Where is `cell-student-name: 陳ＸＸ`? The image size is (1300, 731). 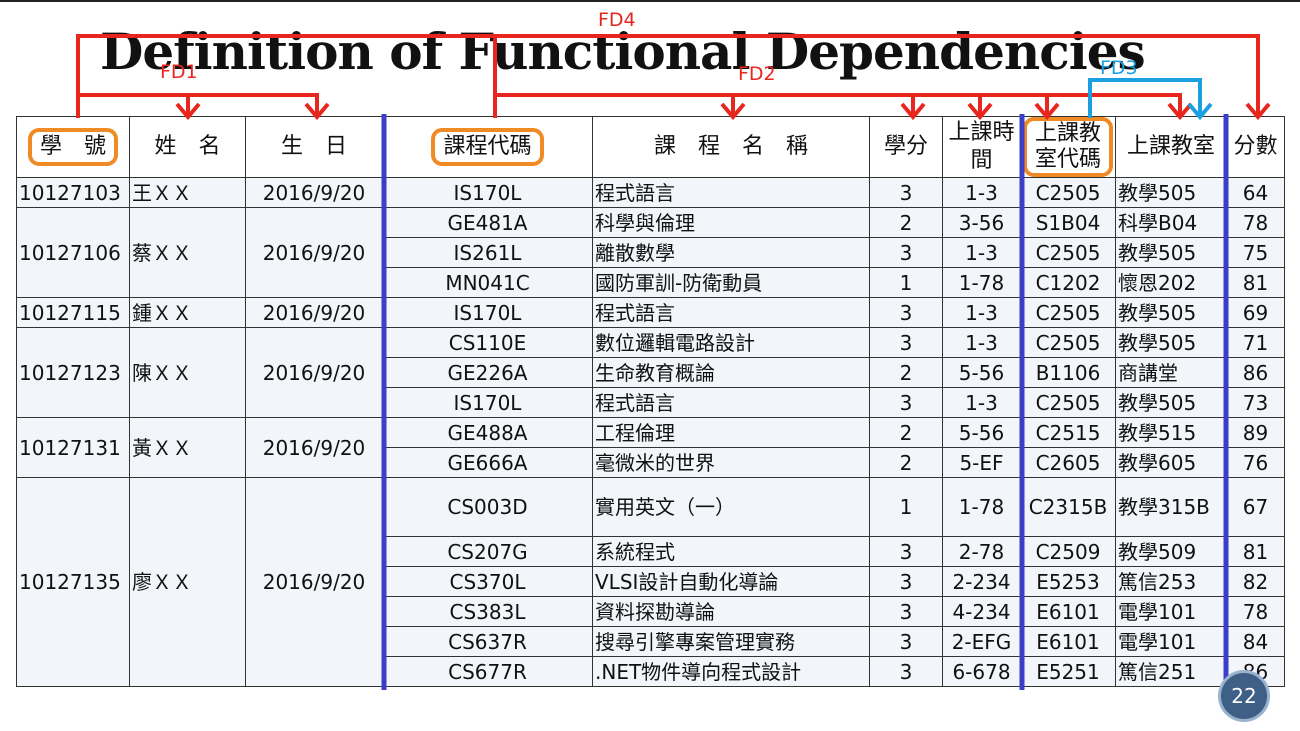
cell-student-name: 陳ＸＸ is located at coordinates (187, 372).